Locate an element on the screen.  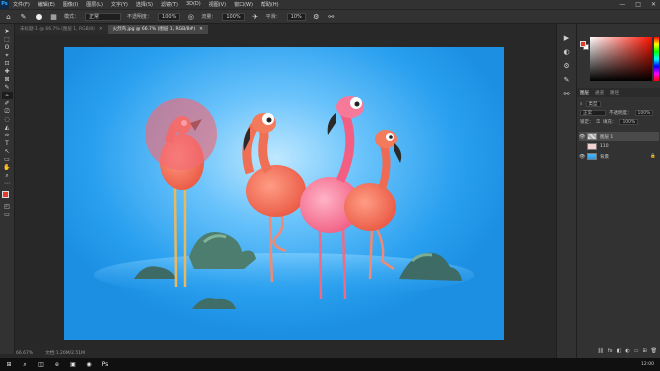
menu-item: 图层(L) is located at coordinates (94, 4).